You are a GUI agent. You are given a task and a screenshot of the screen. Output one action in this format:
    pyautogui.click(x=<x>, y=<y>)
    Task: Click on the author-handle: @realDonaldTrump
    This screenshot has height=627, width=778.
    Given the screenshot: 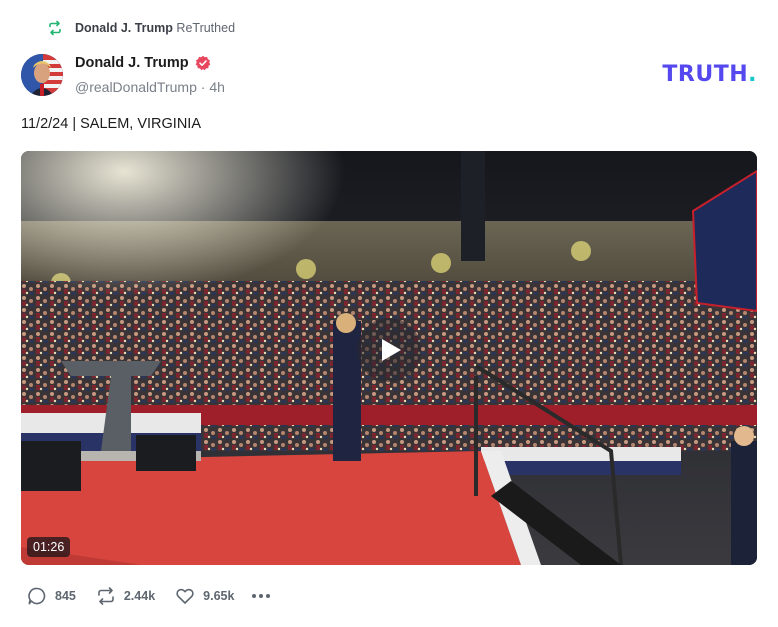 What is the action you would take?
    pyautogui.click(x=136, y=87)
    